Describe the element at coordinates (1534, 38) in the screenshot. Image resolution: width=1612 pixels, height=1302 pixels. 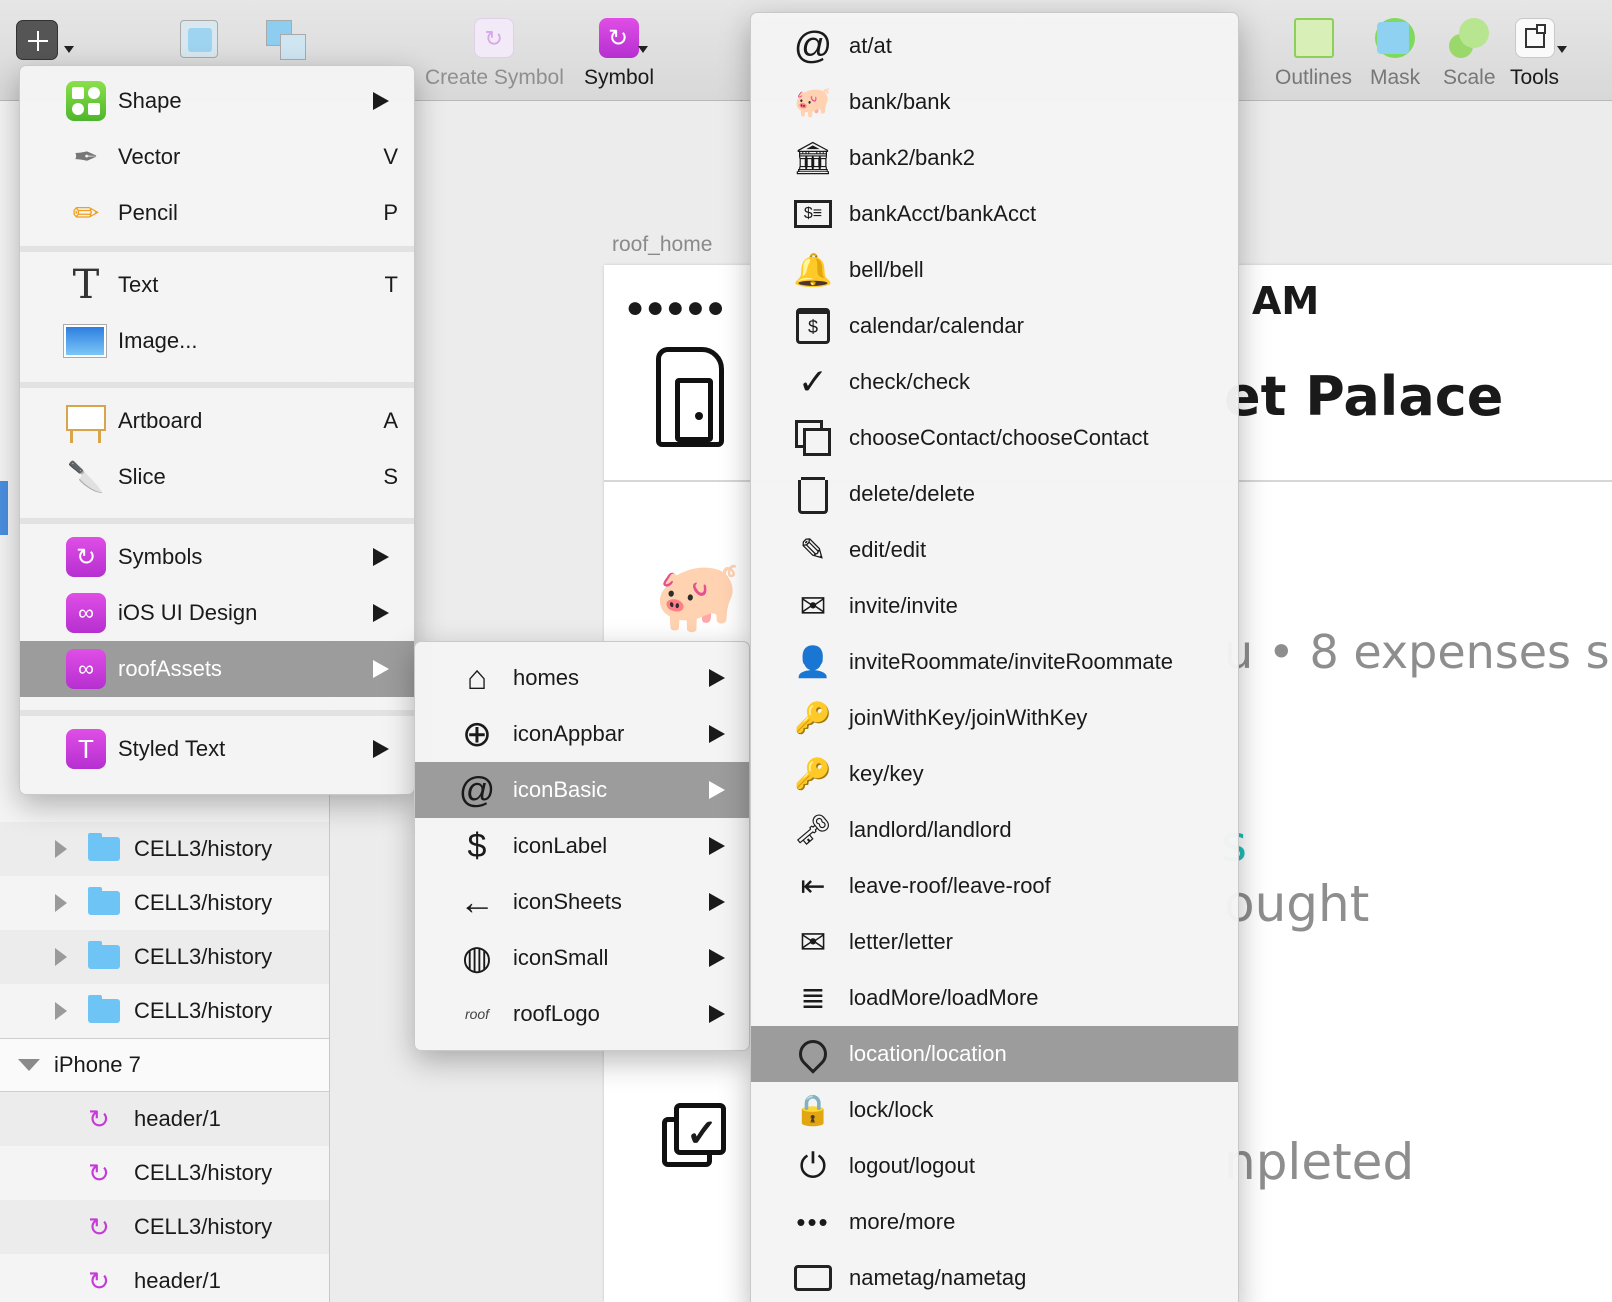
I see `tools-icon` at that location.